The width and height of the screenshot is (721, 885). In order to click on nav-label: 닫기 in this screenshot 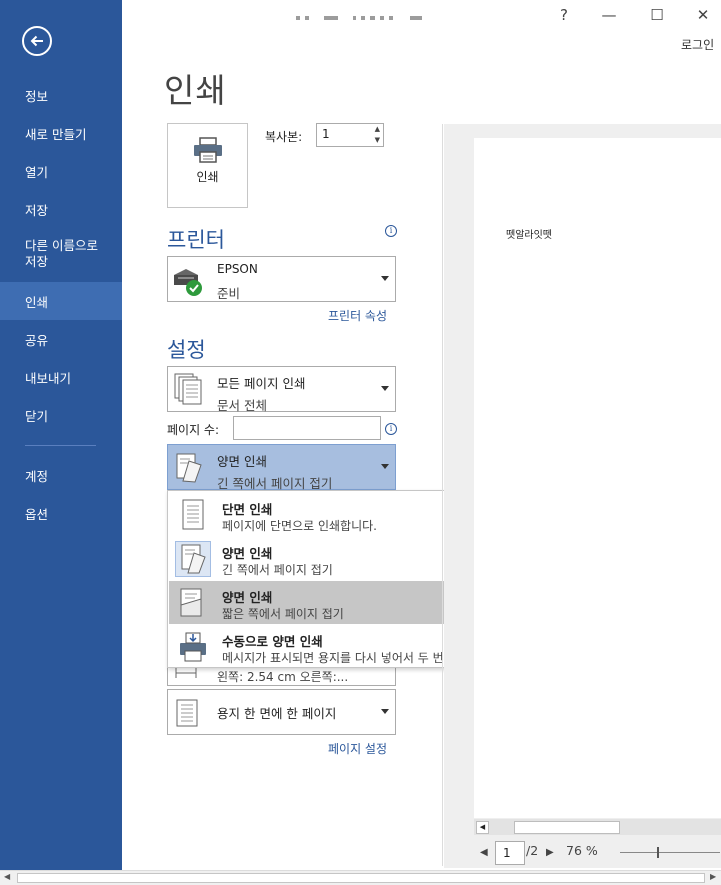, I will do `click(37, 416)`.